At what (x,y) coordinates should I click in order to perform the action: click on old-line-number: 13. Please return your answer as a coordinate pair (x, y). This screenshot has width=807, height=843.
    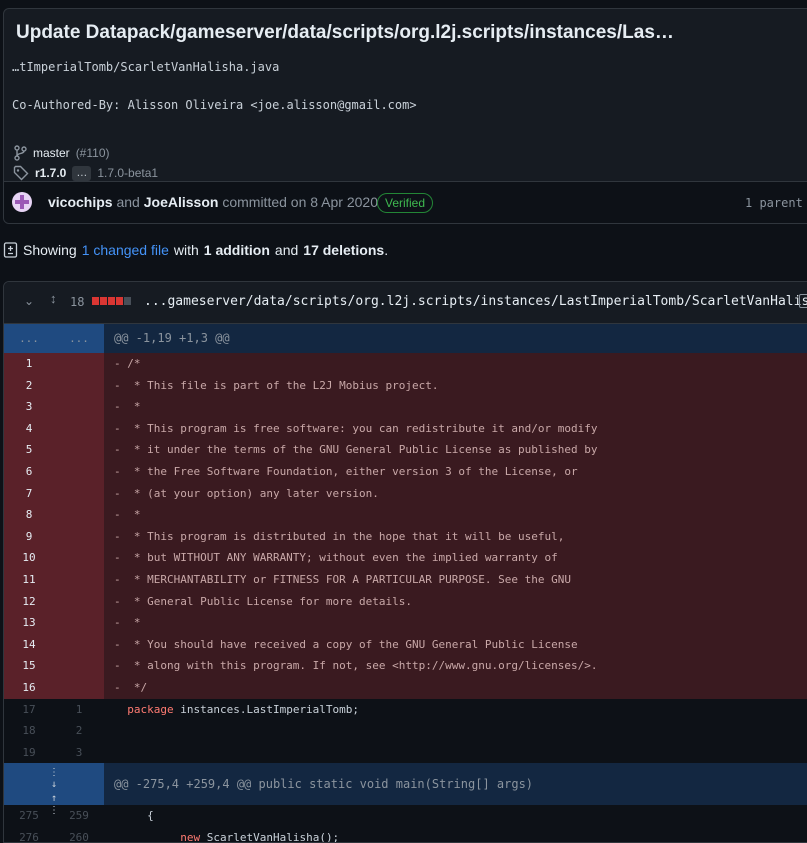
    Looking at the image, I should click on (29, 623).